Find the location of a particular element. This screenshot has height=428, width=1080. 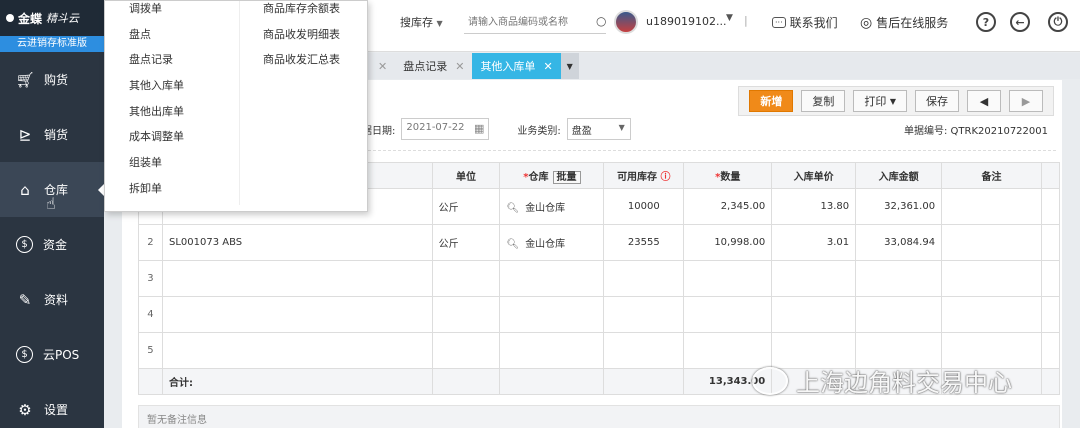

online-service-link: ◎ 售后在线服务 is located at coordinates (904, 22).